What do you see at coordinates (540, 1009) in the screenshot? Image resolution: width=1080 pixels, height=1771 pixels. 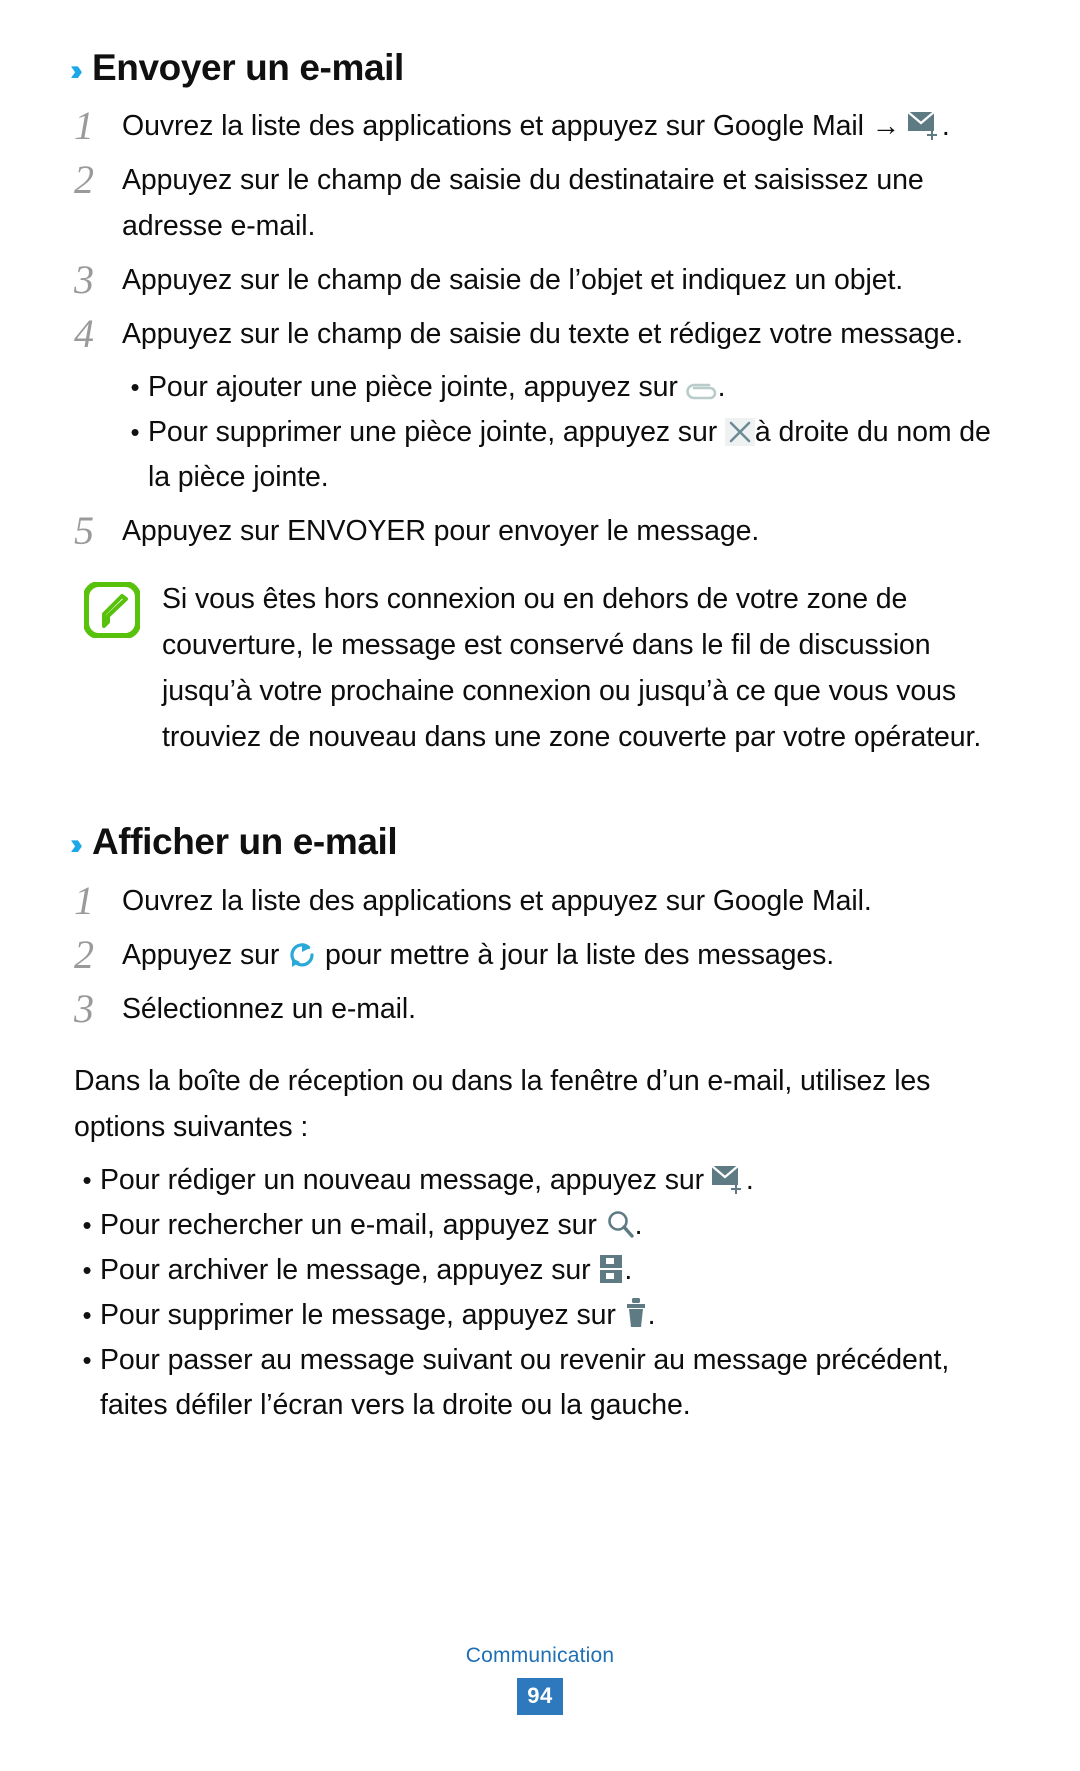 I see `step-item: 3 Sélectionnez un e-mail.` at bounding box center [540, 1009].